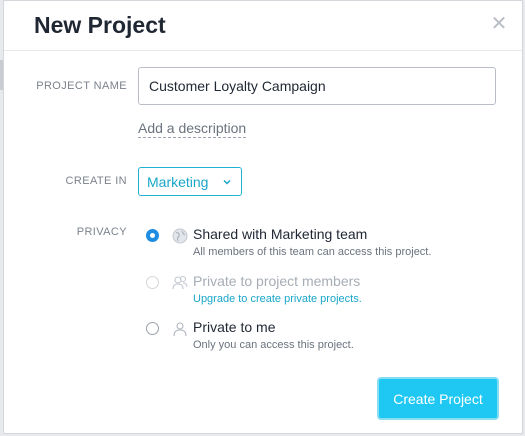  Describe the element at coordinates (180, 236) in the screenshot. I see `globe-icon` at that location.